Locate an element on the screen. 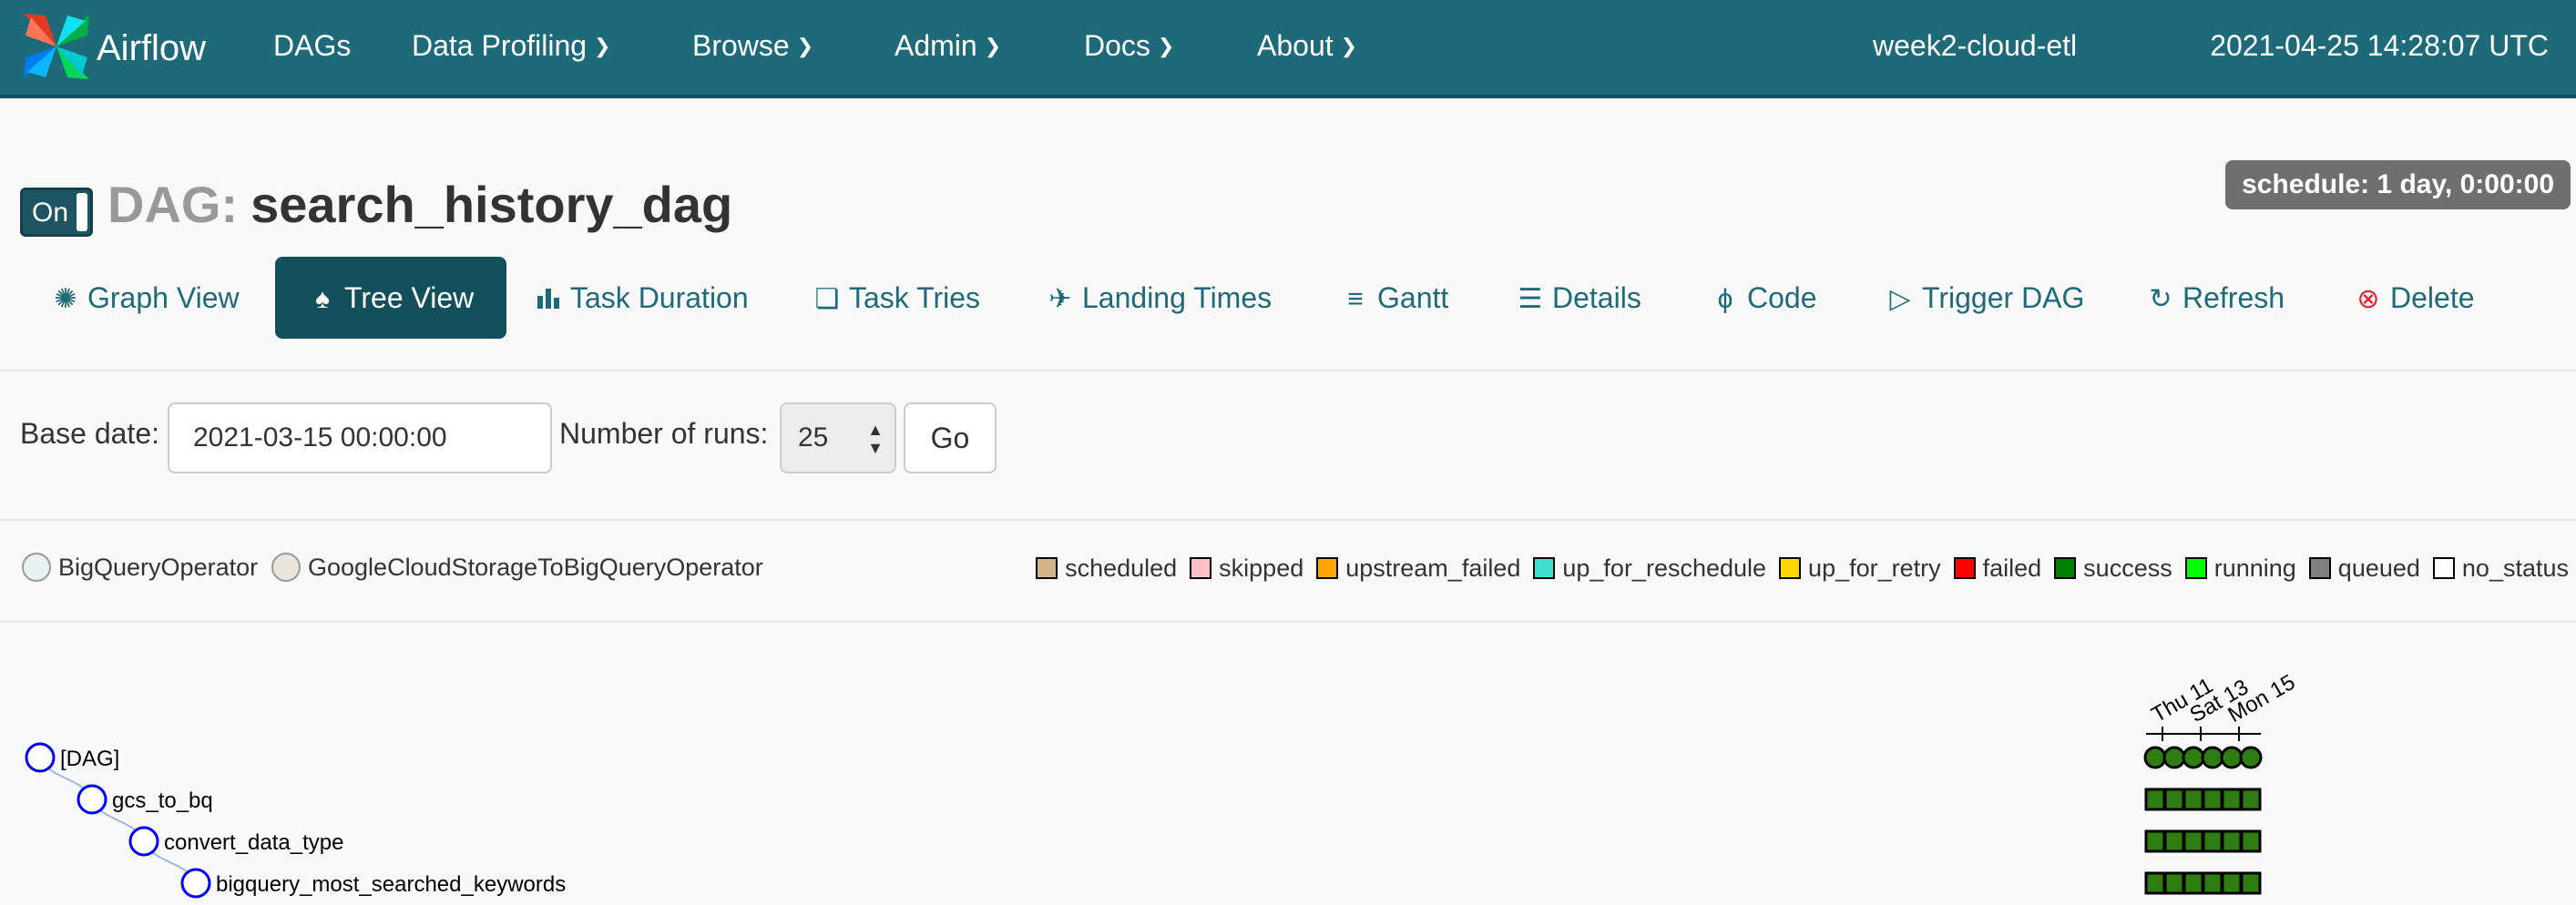  schedule-badge: schedule: 1 day, 0:00:00 is located at coordinates (2398, 184).